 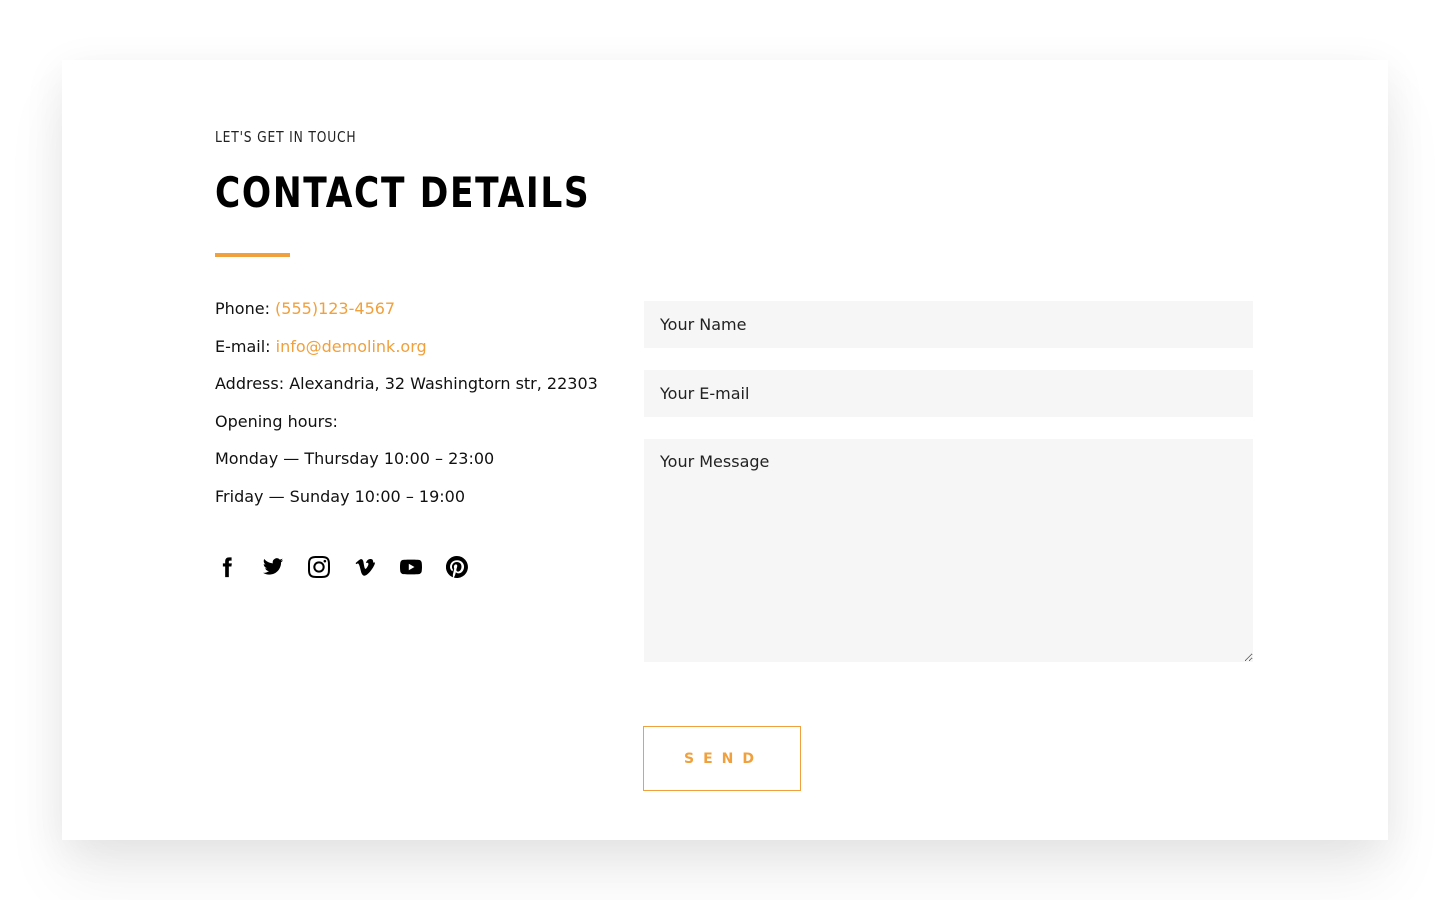 I want to click on opening-hours-label: Opening hours:, so click(x=276, y=421).